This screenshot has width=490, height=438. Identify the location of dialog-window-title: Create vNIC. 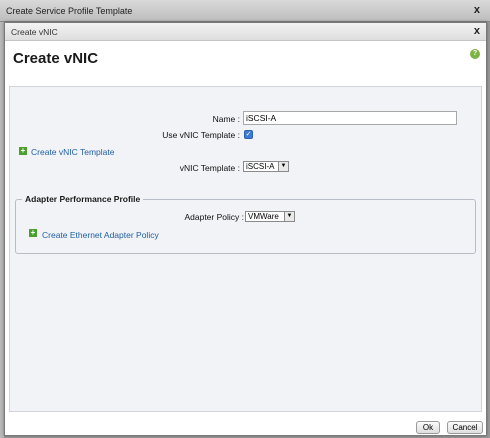
(34, 32).